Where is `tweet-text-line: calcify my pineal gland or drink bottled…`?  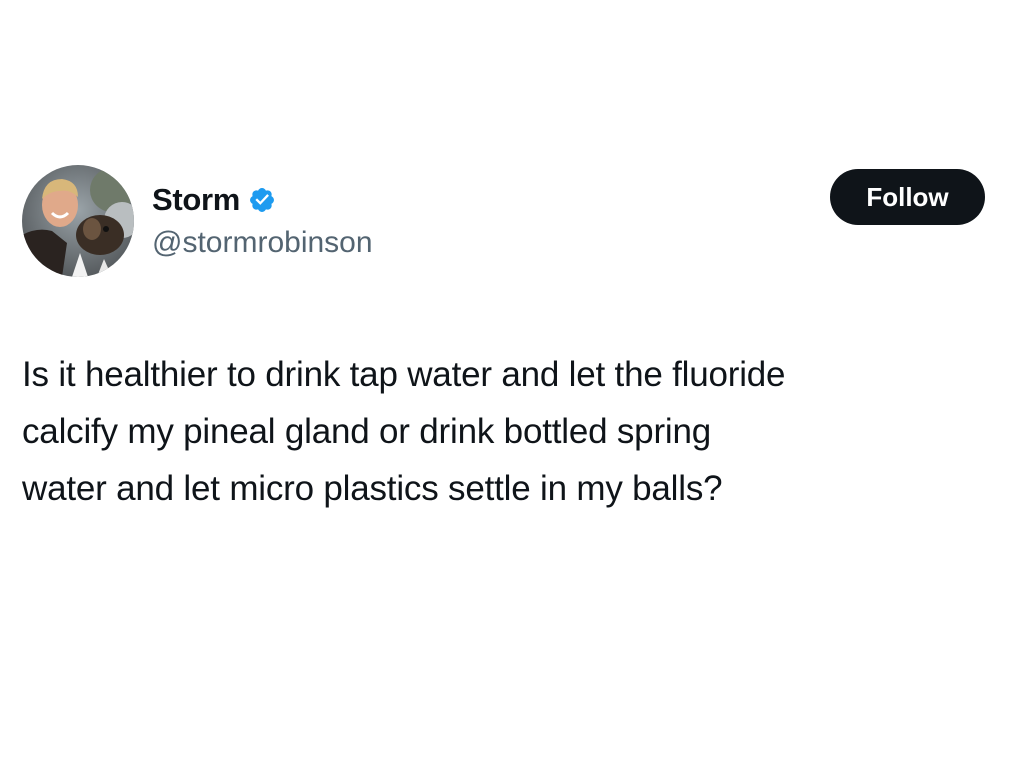 tweet-text-line: calcify my pineal gland or drink bottled… is located at coordinates (367, 431).